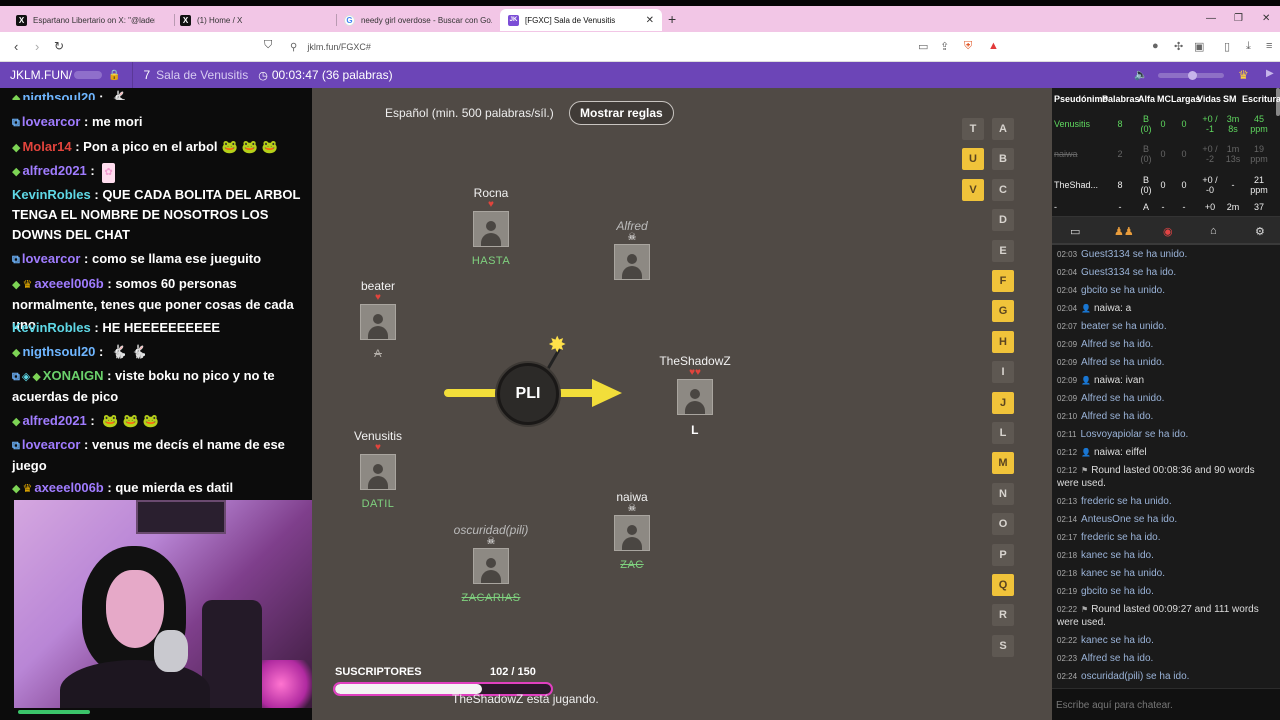 Image resolution: width=1280 pixels, height=720 pixels. Describe the element at coordinates (1165, 705) in the screenshot. I see `chat-input` at that location.